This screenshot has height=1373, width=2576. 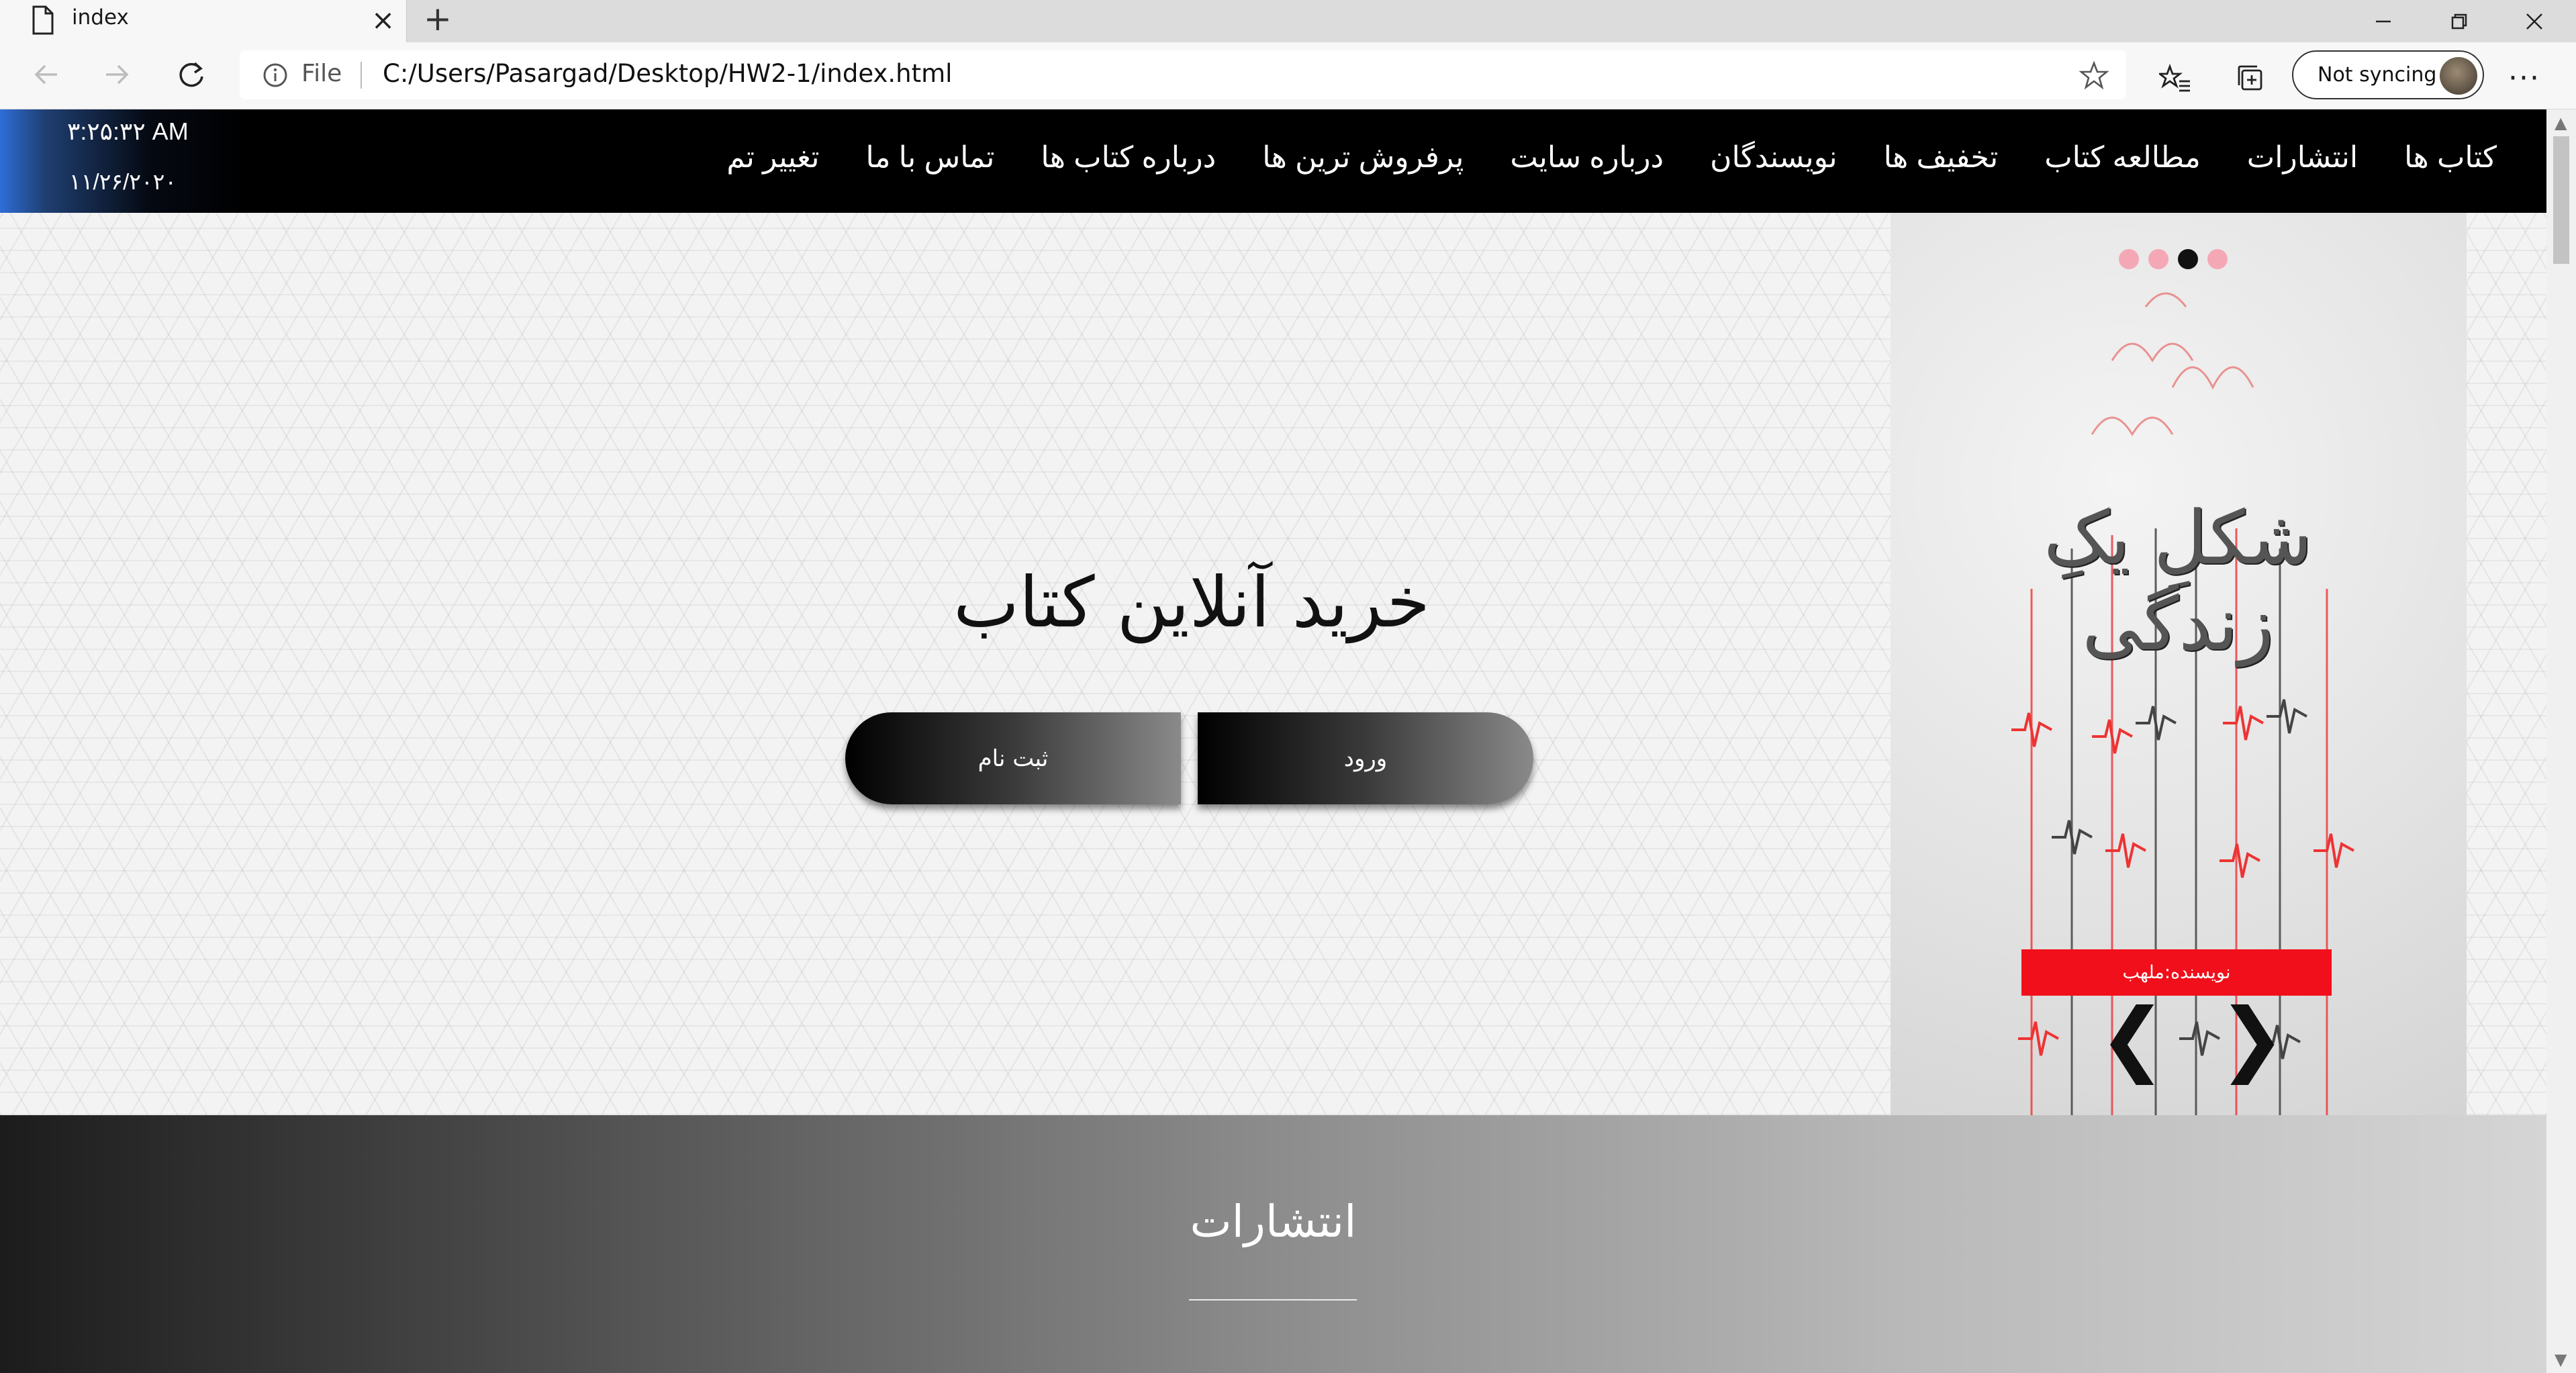 I want to click on scroll-up-icon: ▲, so click(x=2561, y=122).